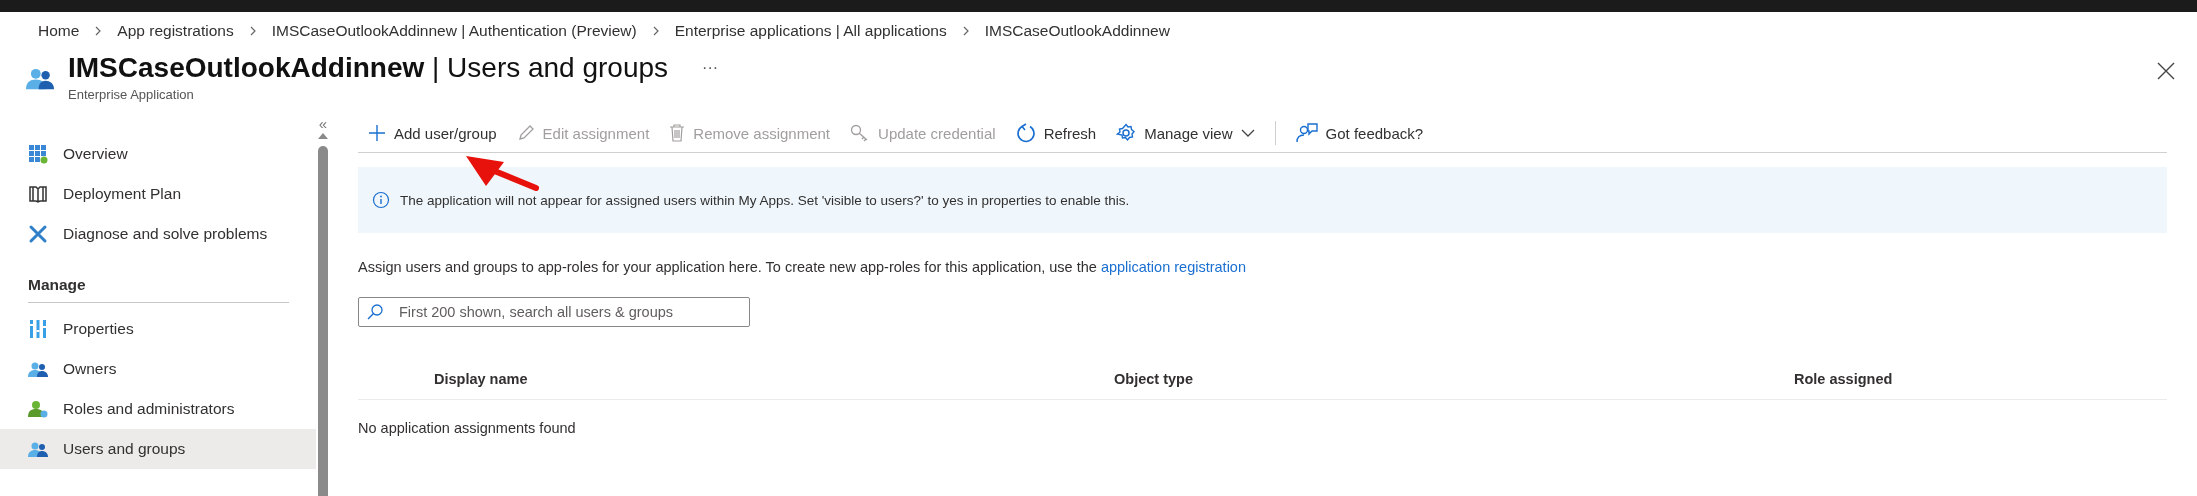 This screenshot has width=2197, height=496. What do you see at coordinates (1185, 133) in the screenshot?
I see `toolbar-button: Manage view` at bounding box center [1185, 133].